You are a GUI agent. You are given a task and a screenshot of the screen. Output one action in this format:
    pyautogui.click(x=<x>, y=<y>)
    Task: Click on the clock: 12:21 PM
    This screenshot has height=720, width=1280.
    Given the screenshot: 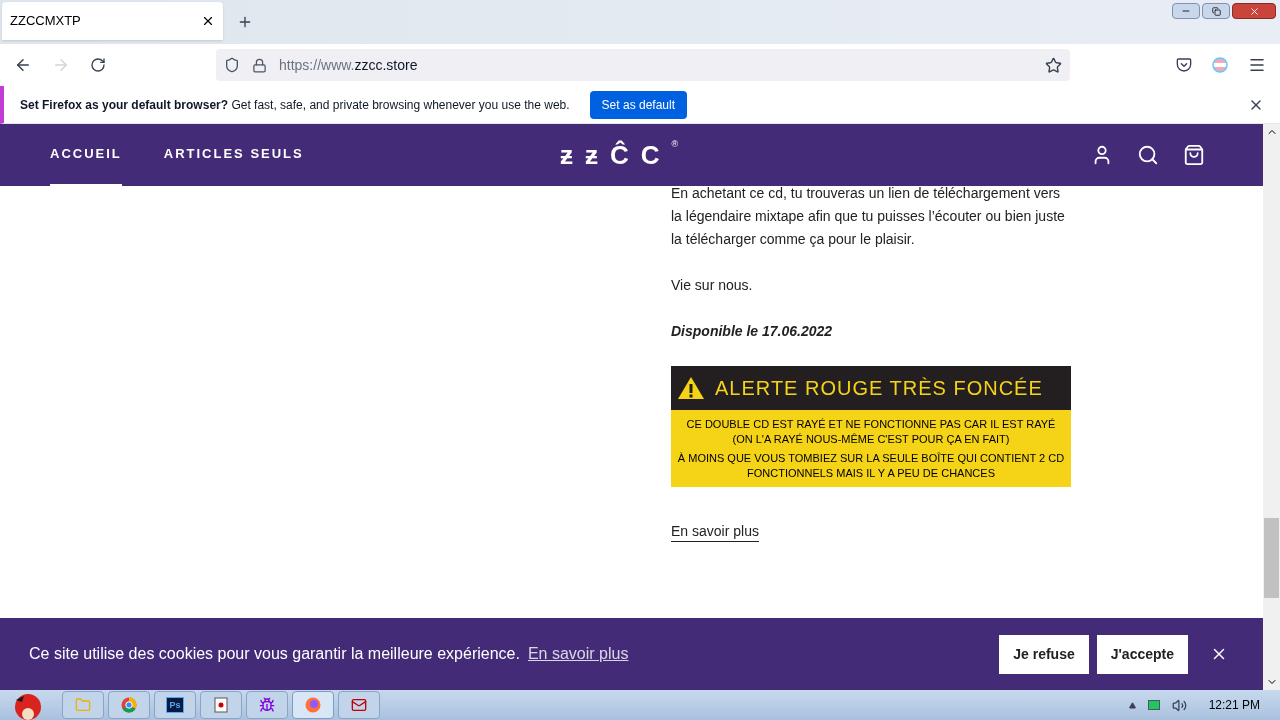 What is the action you would take?
    pyautogui.click(x=1234, y=705)
    